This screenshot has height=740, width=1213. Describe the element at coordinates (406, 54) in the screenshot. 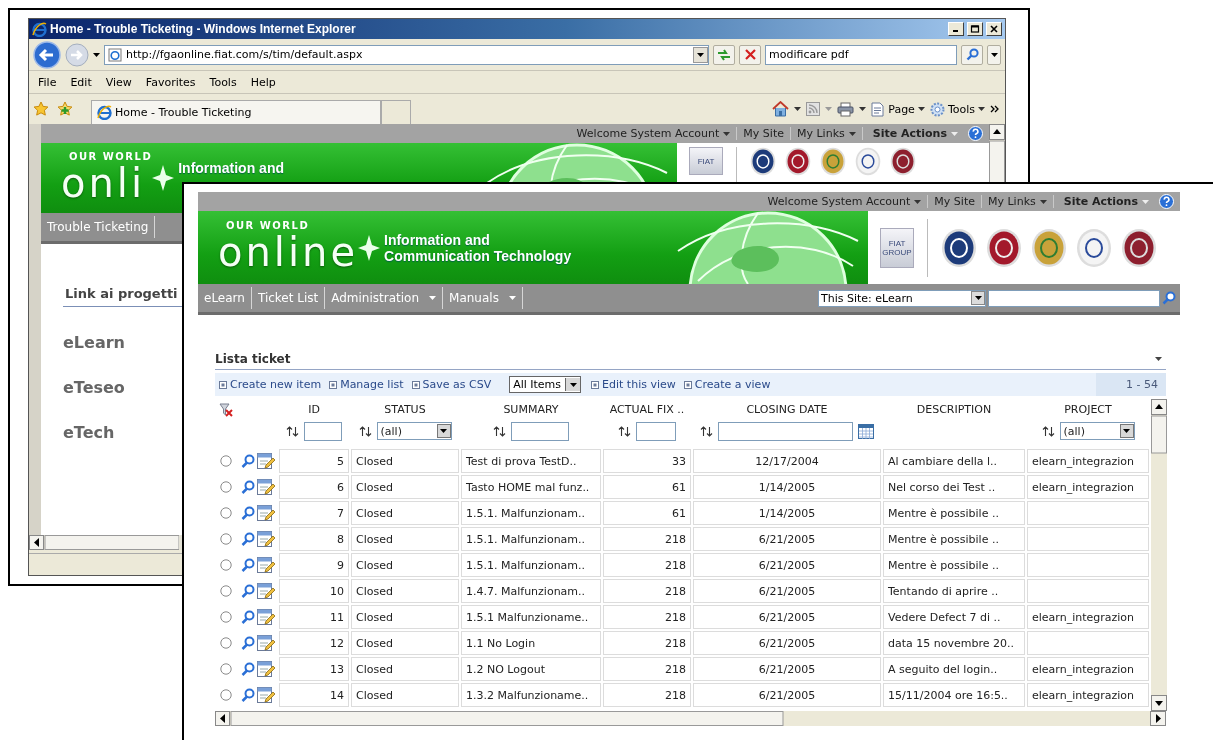

I see `address-field: http://fgaonline.fiat.com/s/tim/default.aspx` at that location.